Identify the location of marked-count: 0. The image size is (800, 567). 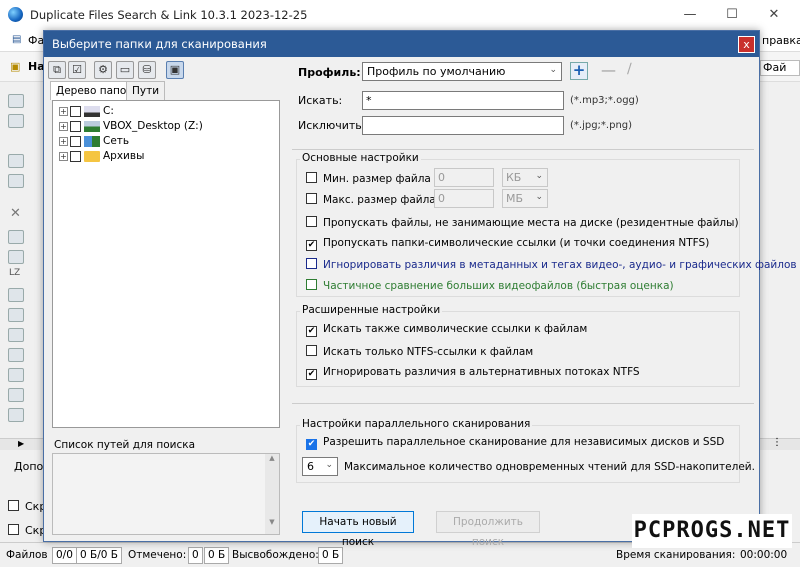
(195, 555).